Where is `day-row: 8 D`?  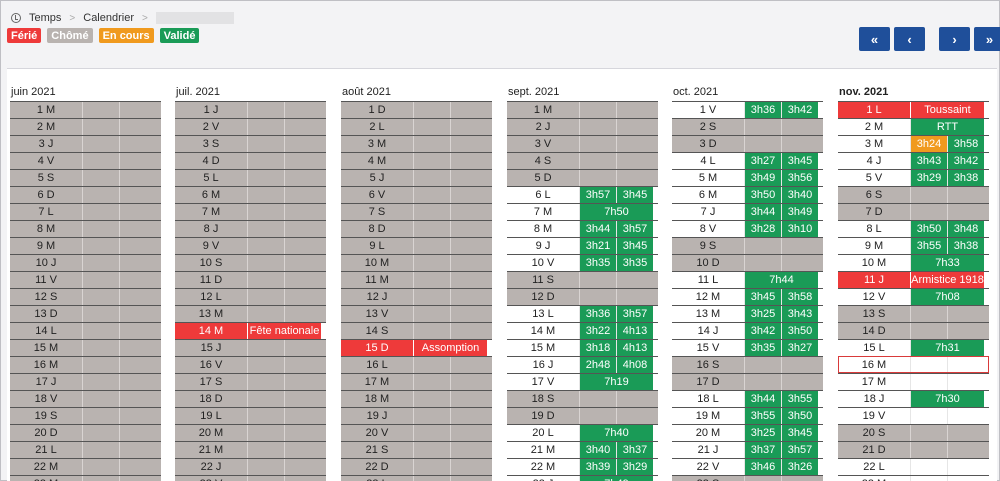 day-row: 8 D is located at coordinates (416, 228).